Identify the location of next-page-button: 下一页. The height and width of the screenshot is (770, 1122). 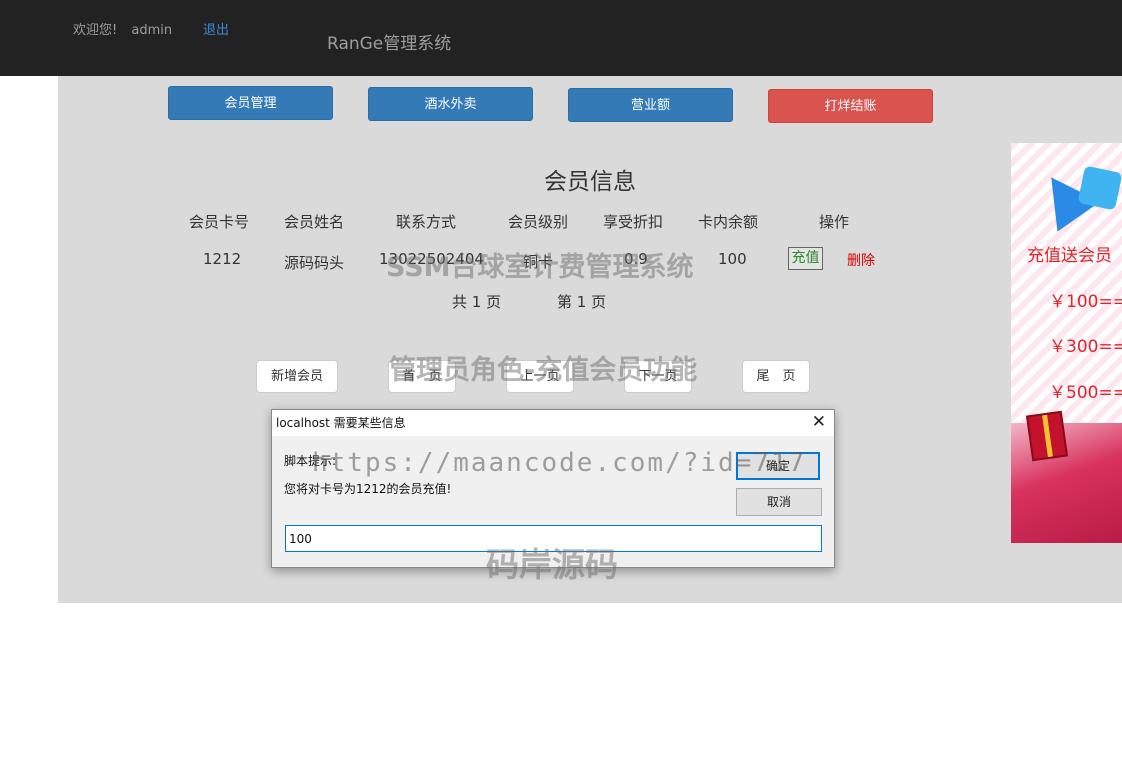
(658, 376).